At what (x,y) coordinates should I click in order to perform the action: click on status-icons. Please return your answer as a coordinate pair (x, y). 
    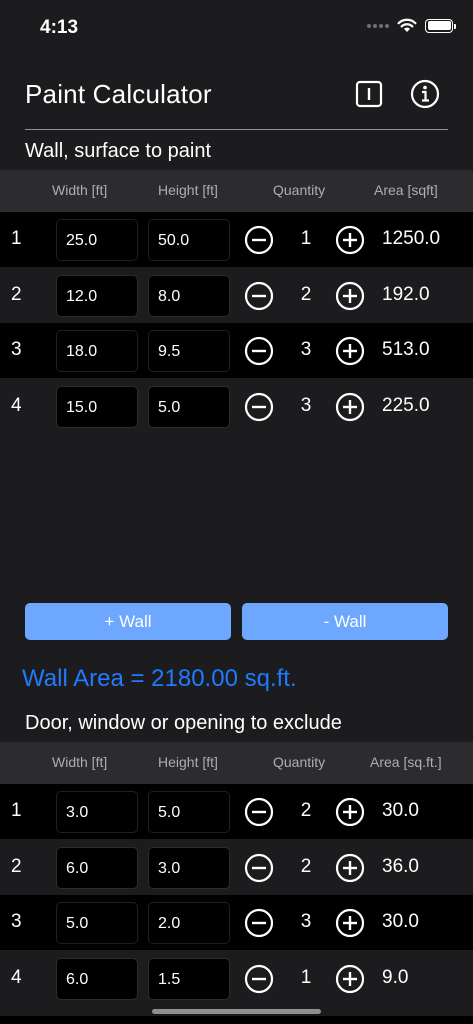
    Looking at the image, I should click on (411, 25).